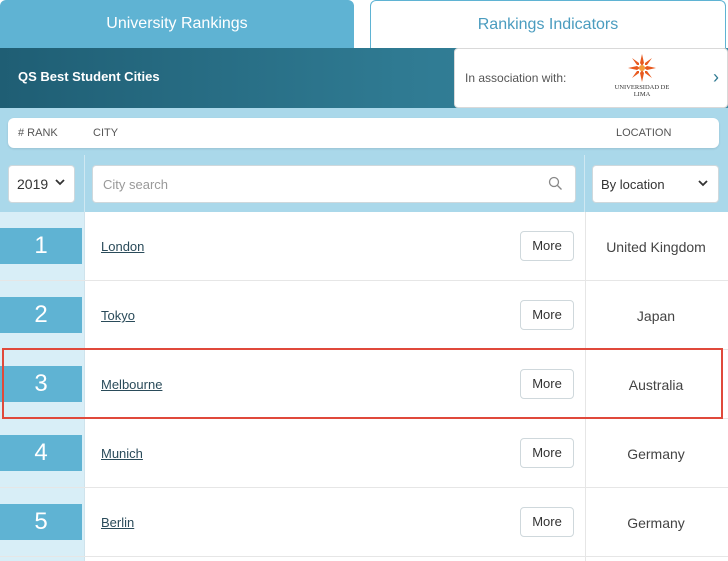 This screenshot has width=728, height=561. What do you see at coordinates (633, 184) in the screenshot?
I see `location-select-value: By location` at bounding box center [633, 184].